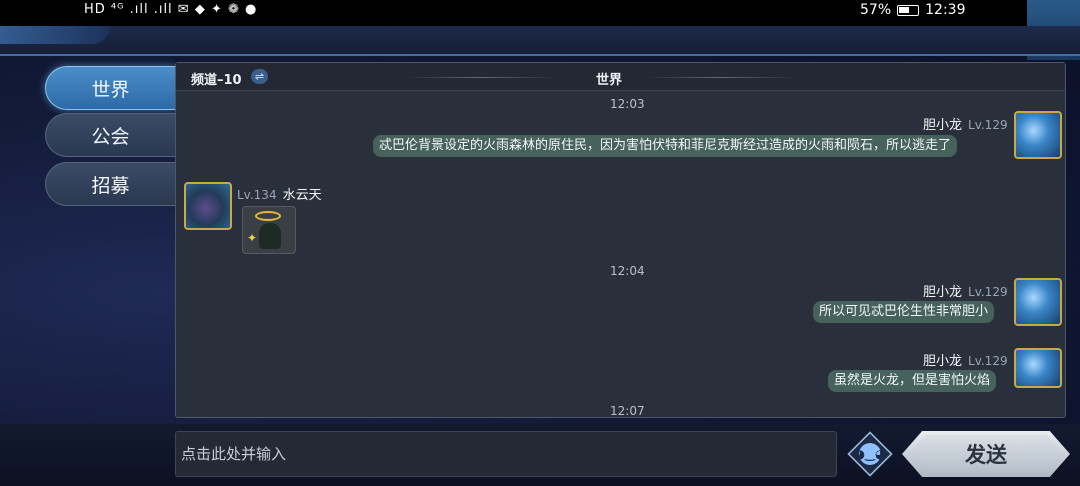 This screenshot has width=1080, height=486. I want to click on status-right: 57% 12:39, so click(912, 10).